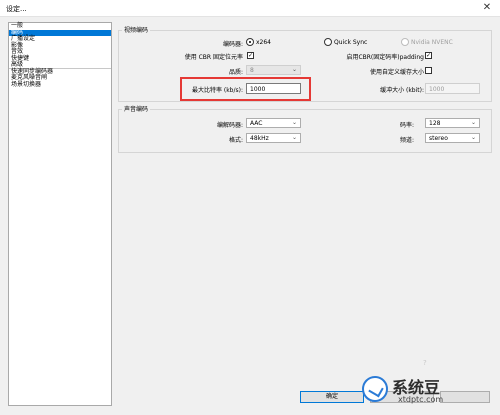  I want to click on format-select: 48kHz ⌄, so click(273, 138).